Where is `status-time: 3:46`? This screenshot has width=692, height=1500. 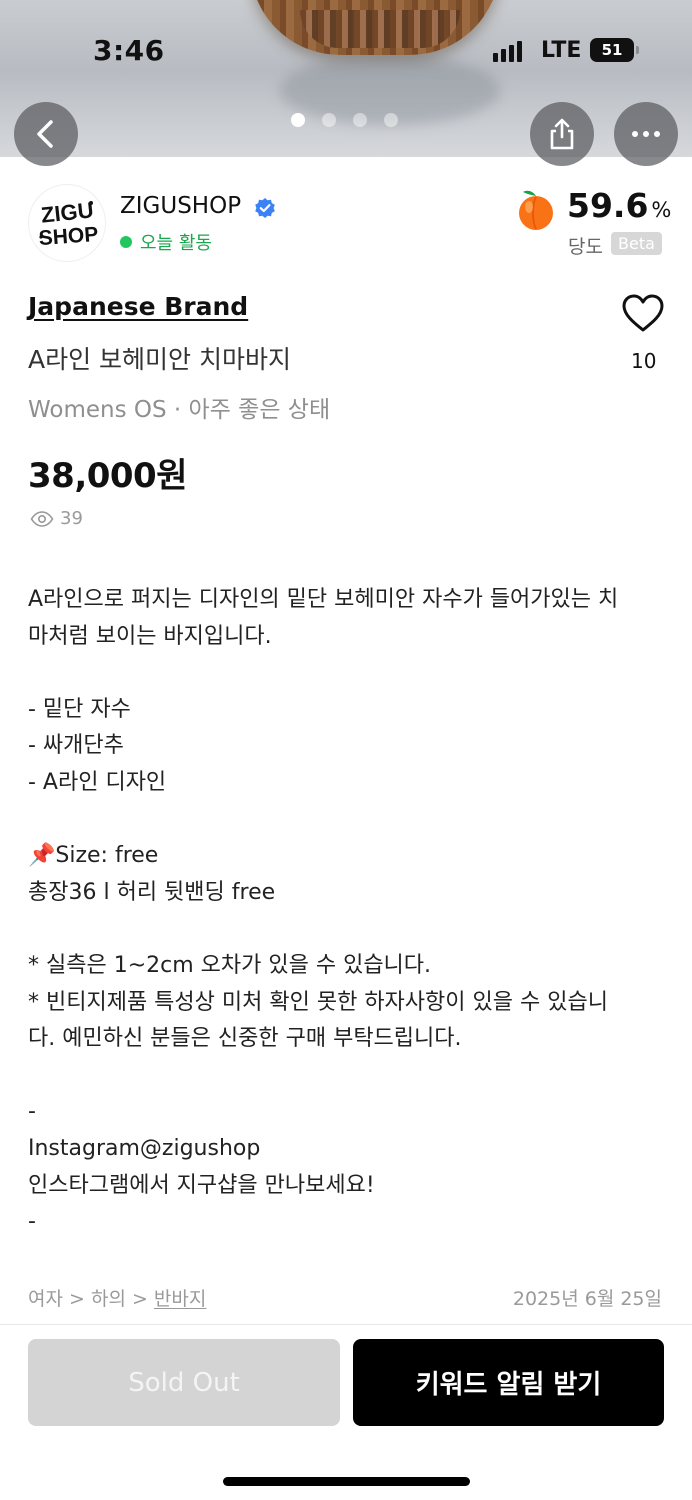
status-time: 3:46 is located at coordinates (129, 50).